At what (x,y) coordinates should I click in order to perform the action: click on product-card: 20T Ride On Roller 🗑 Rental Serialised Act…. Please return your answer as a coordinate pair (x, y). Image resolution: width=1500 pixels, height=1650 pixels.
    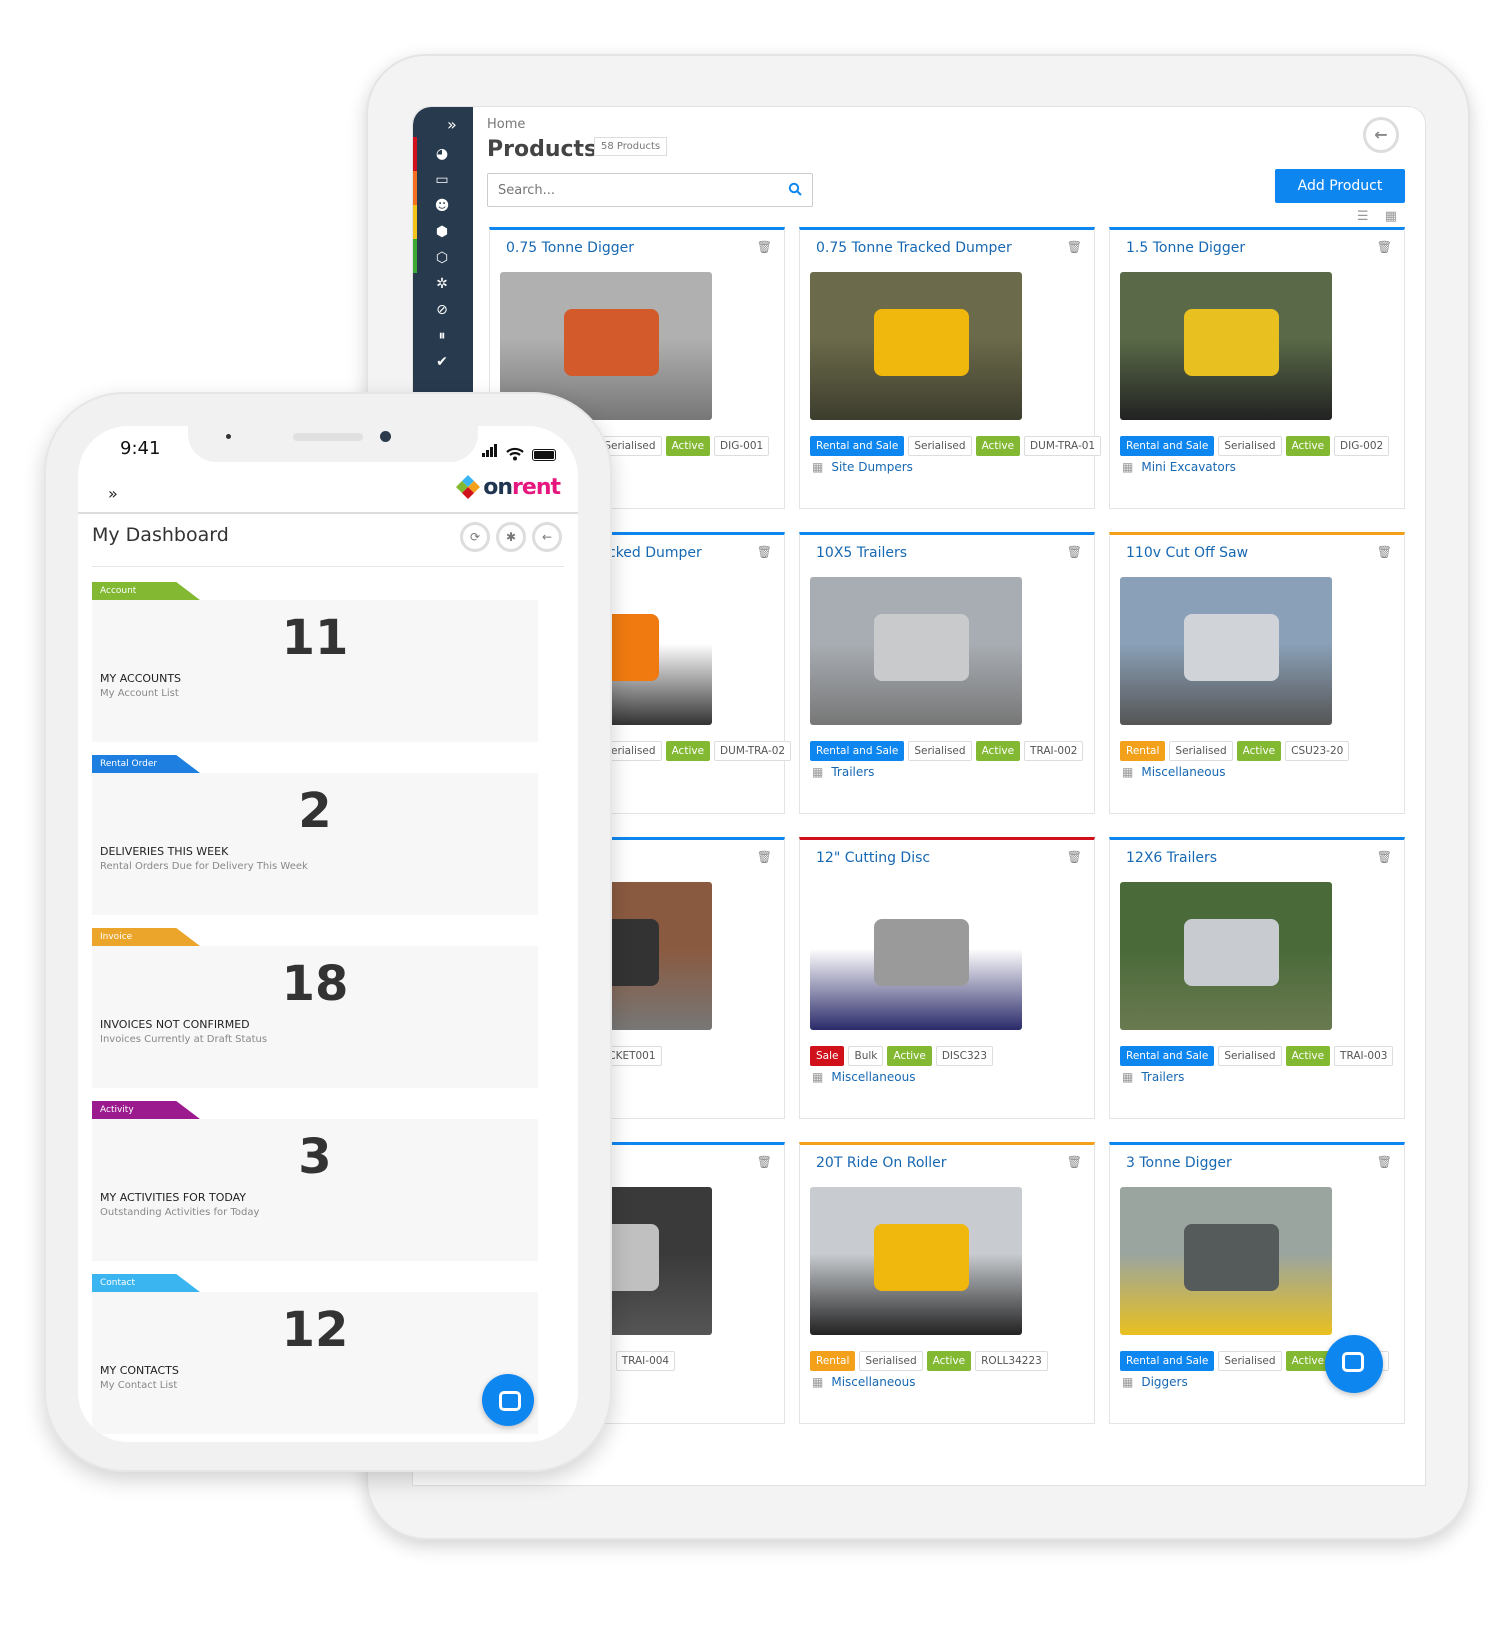
    Looking at the image, I should click on (947, 1283).